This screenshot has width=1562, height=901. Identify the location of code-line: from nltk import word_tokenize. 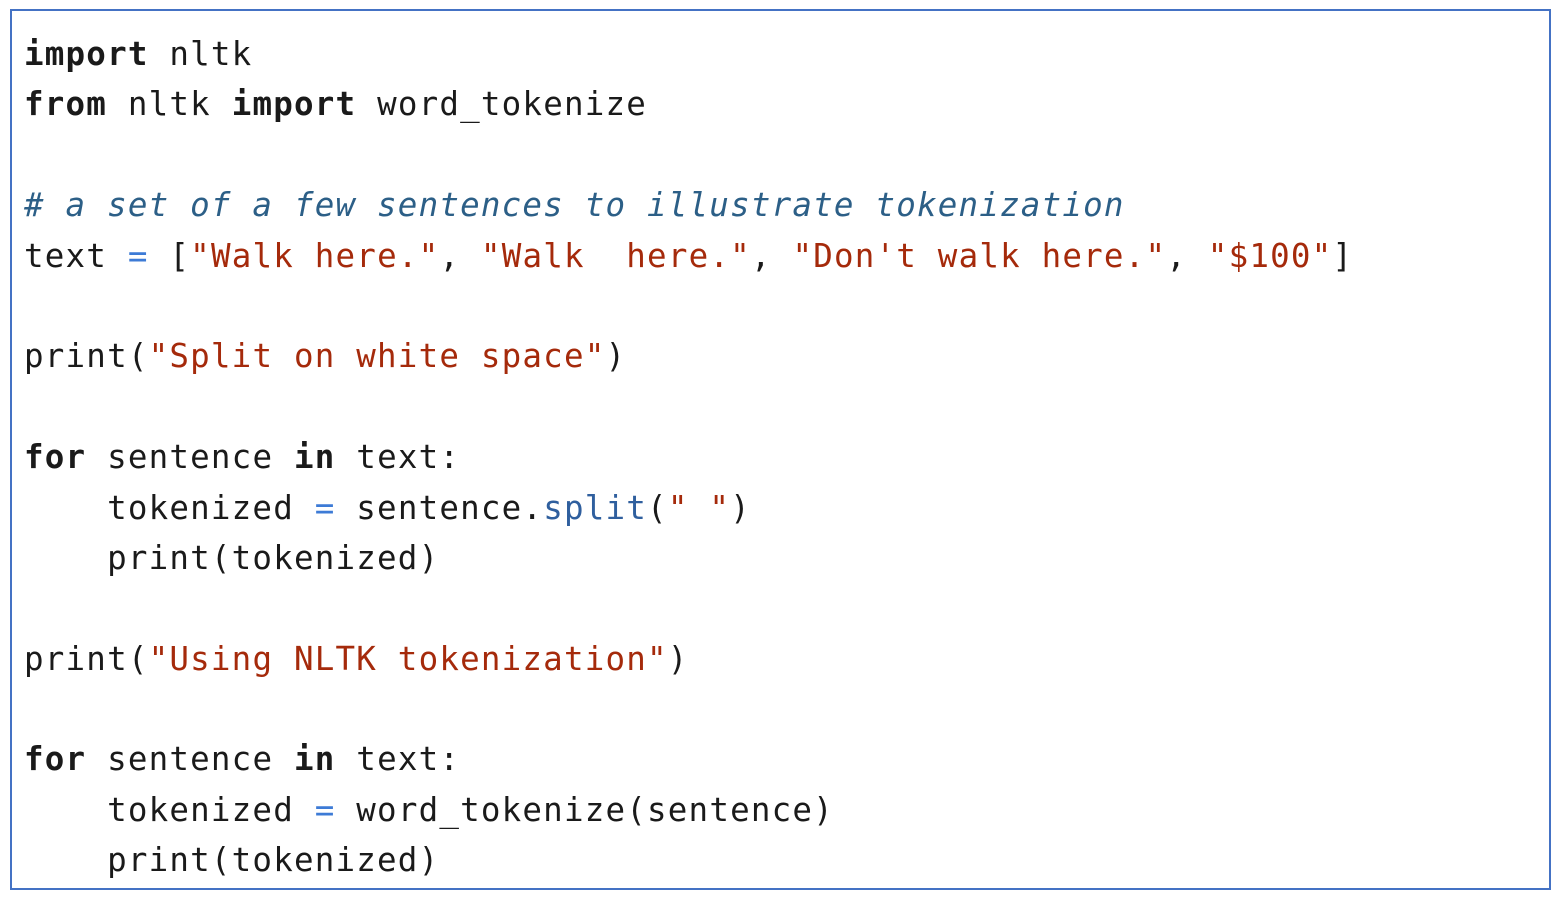
(688, 104).